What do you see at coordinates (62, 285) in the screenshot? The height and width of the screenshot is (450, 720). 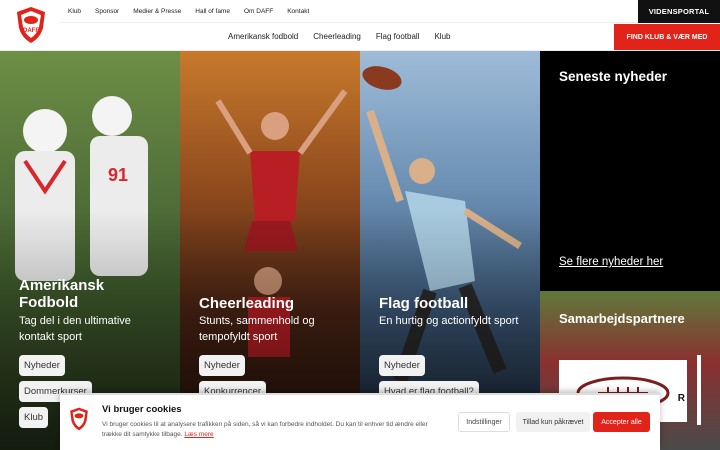 I see `panel-title-line1: Amerikansk` at bounding box center [62, 285].